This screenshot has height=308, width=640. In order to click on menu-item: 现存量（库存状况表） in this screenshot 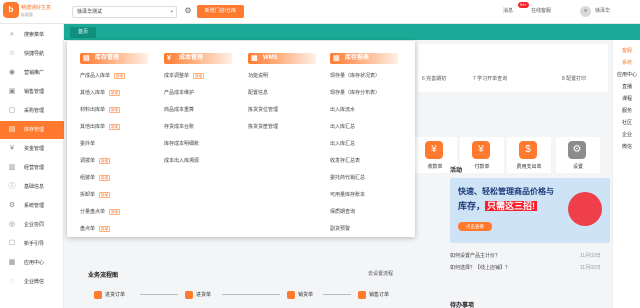, I will do `click(355, 76)`.